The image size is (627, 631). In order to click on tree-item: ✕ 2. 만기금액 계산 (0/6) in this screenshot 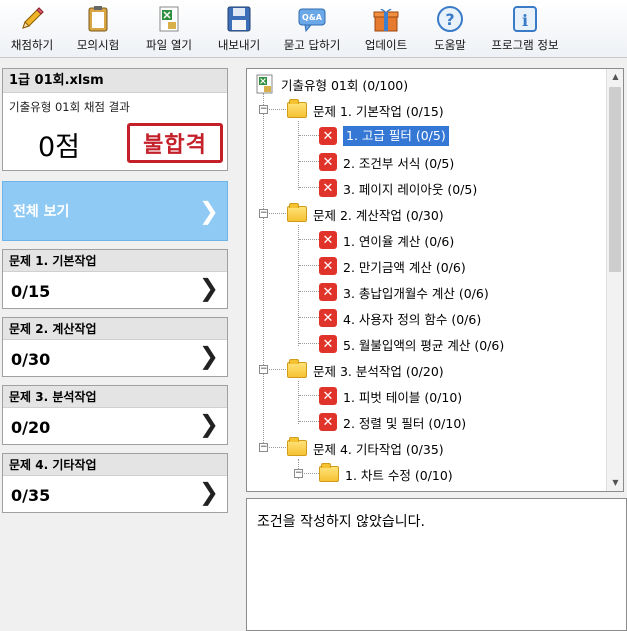, I will do `click(392, 266)`.